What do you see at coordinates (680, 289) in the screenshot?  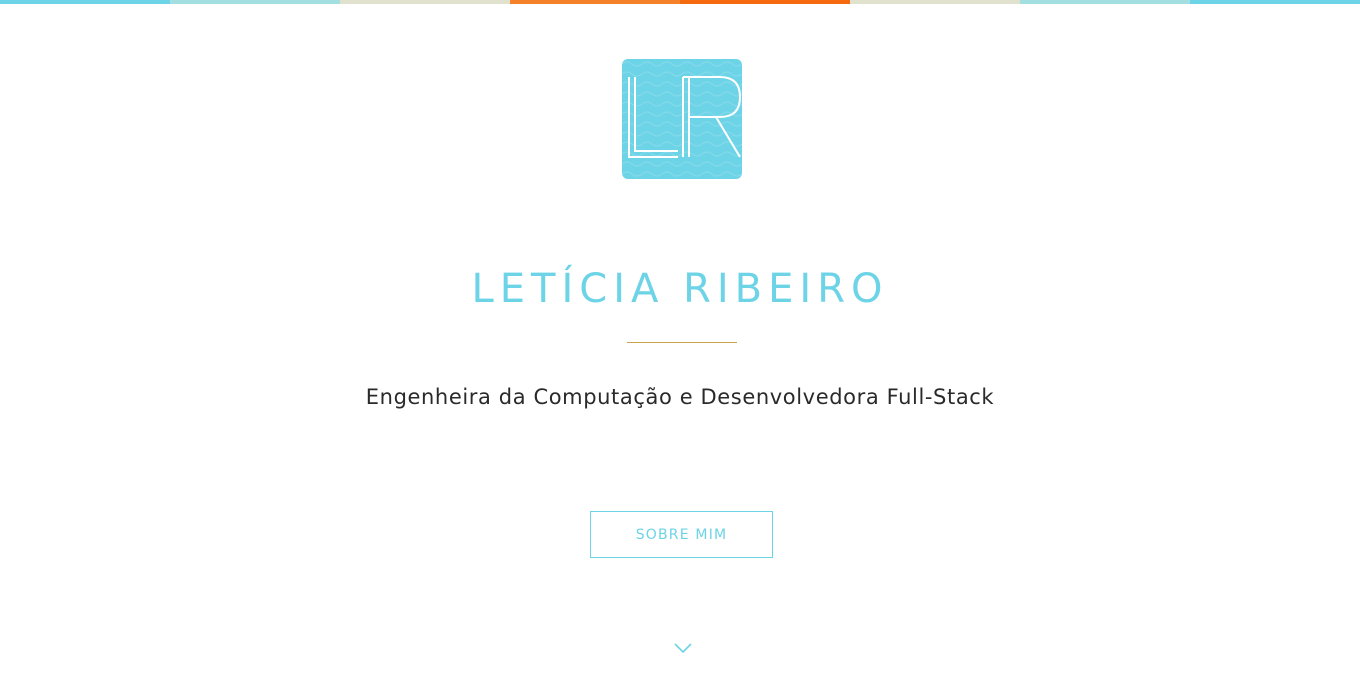 I see `page-title: LETÍCIA RIBEIRO` at bounding box center [680, 289].